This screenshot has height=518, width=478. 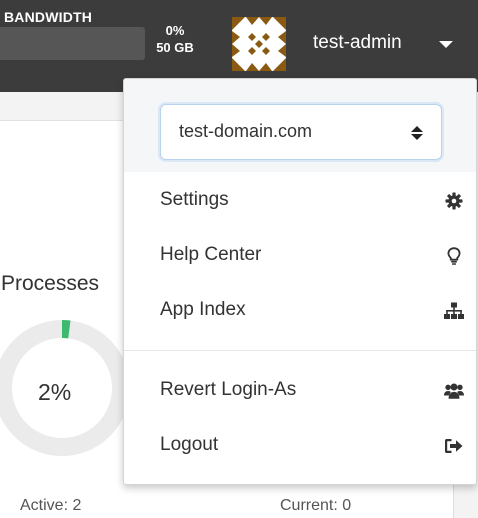 What do you see at coordinates (211, 254) in the screenshot?
I see `menu-item-label: Help Center` at bounding box center [211, 254].